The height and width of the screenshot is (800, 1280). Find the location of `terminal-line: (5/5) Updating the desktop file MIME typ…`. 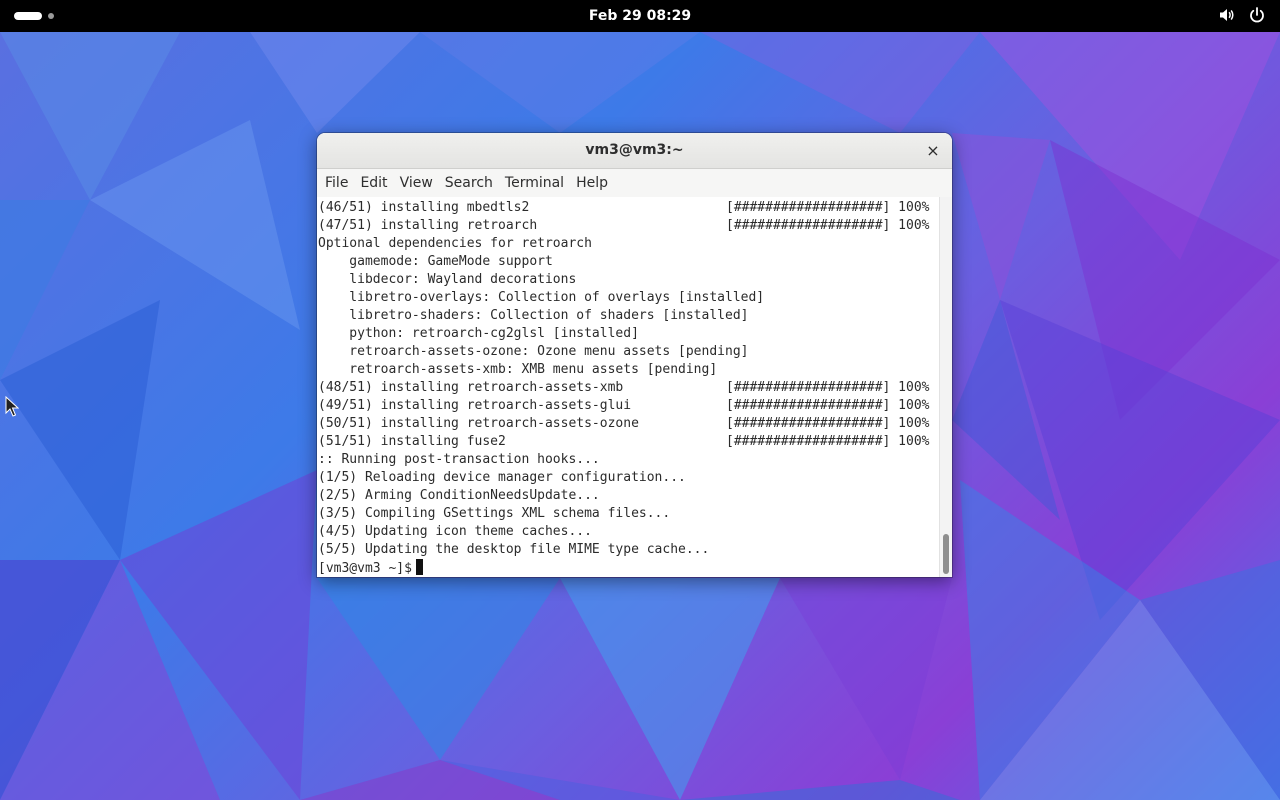

terminal-line: (5/5) Updating the desktop file MIME typ… is located at coordinates (627, 550).